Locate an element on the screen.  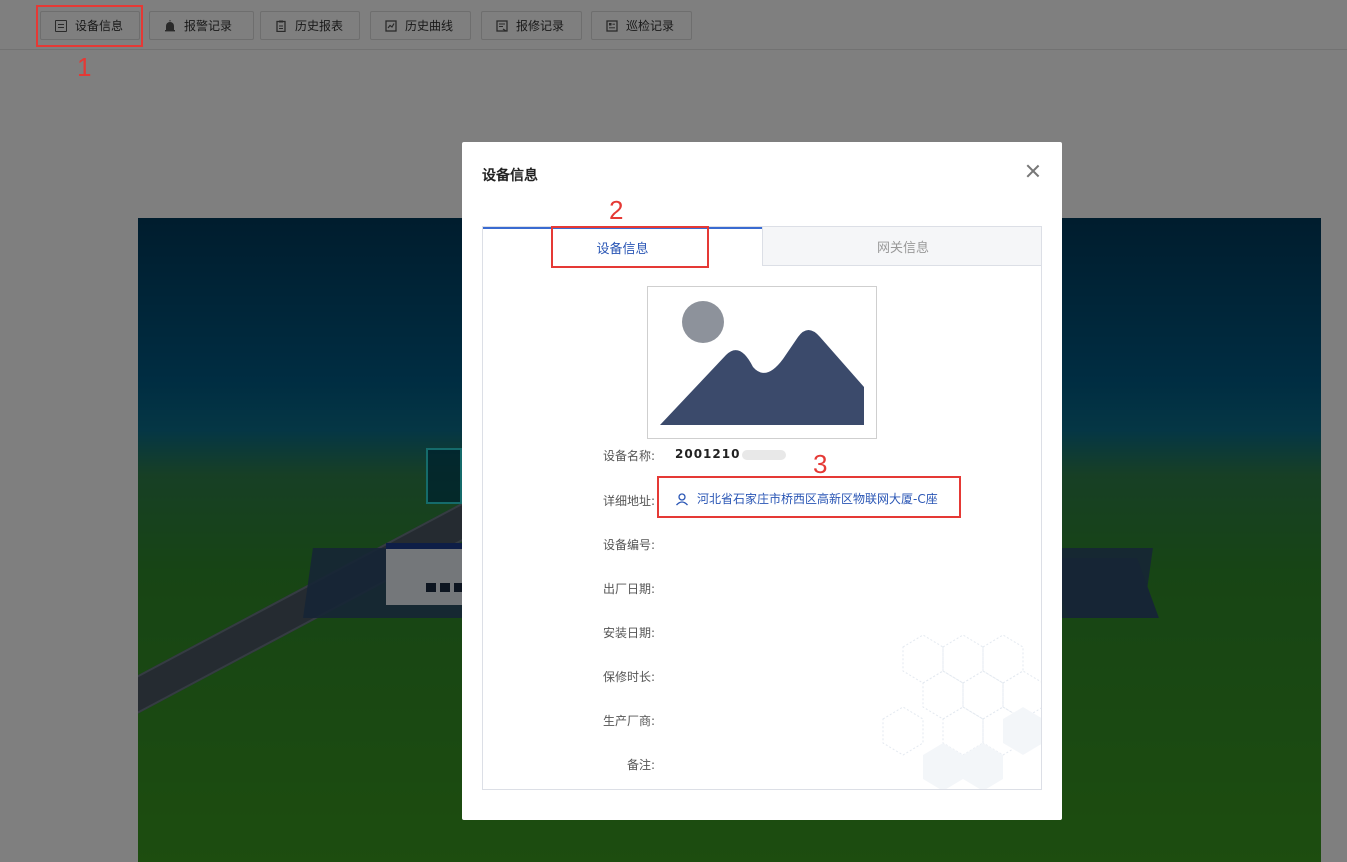
tab-gateway-info-label: 网关信息 is located at coordinates (902, 248).